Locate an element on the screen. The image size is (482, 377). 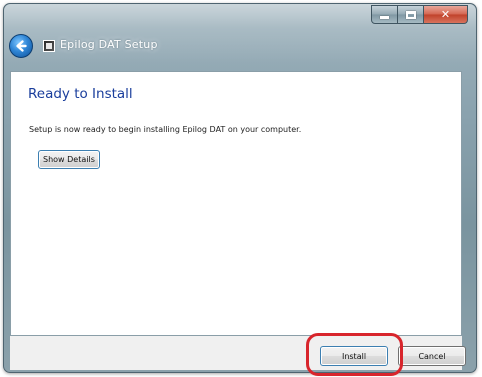
setup-app-icon is located at coordinates (49, 46).